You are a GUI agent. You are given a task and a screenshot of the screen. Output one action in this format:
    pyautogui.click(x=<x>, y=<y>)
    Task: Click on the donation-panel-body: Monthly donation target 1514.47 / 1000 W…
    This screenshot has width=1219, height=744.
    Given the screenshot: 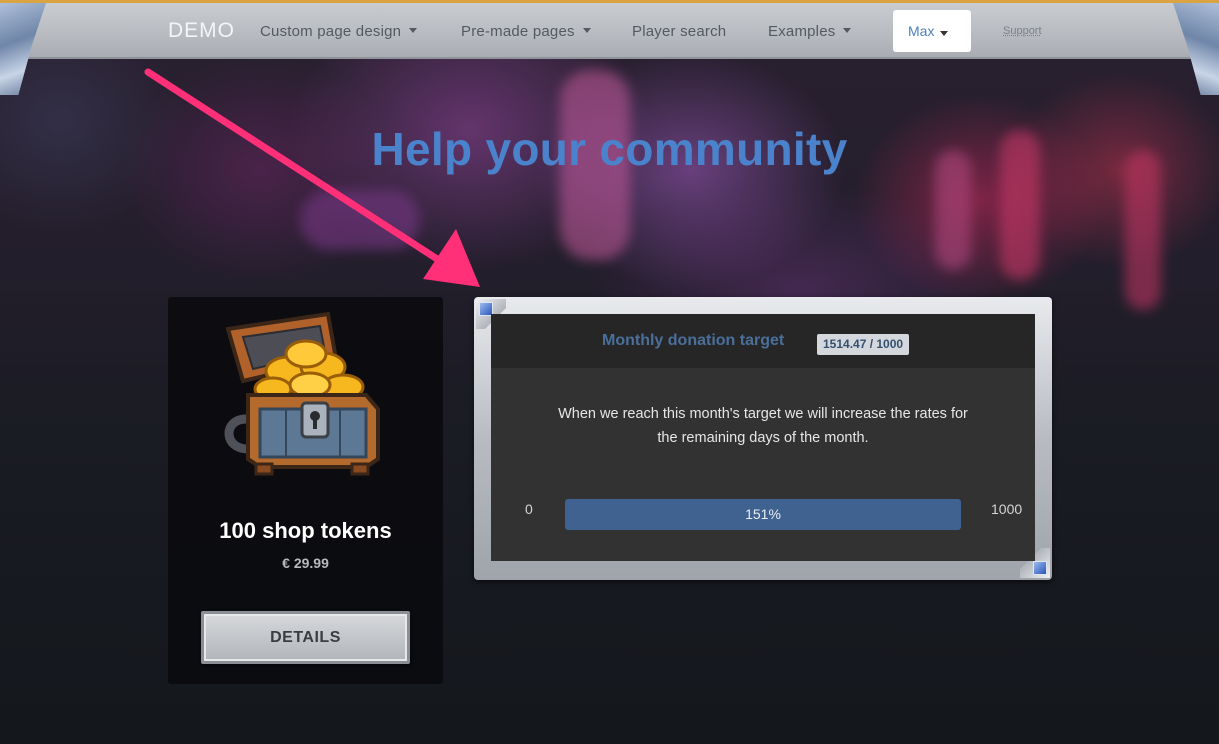 What is the action you would take?
    pyautogui.click(x=763, y=437)
    